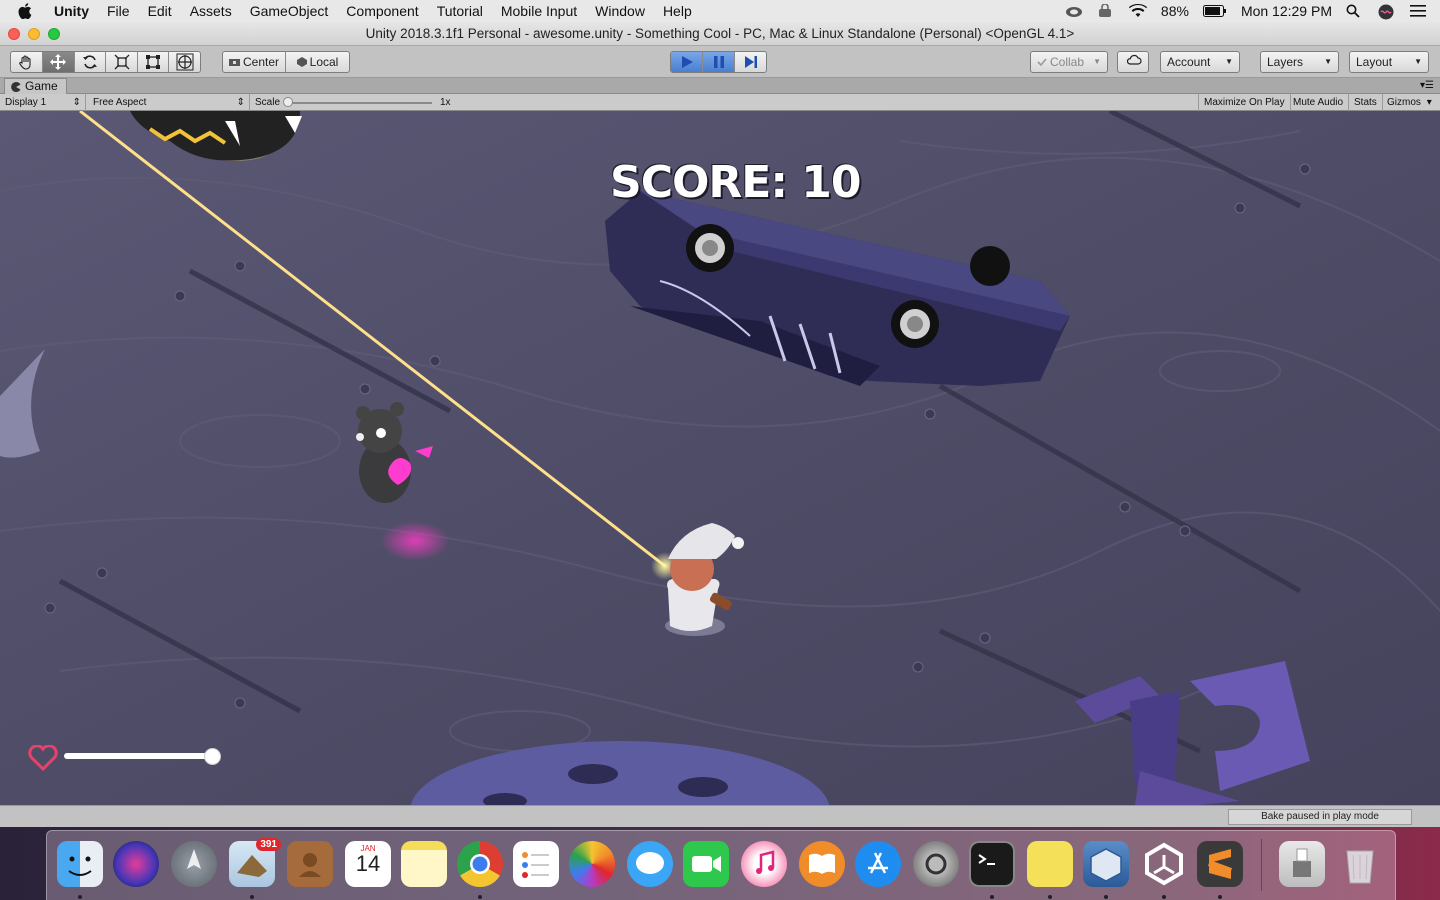  I want to click on window-close-button, so click(14, 34).